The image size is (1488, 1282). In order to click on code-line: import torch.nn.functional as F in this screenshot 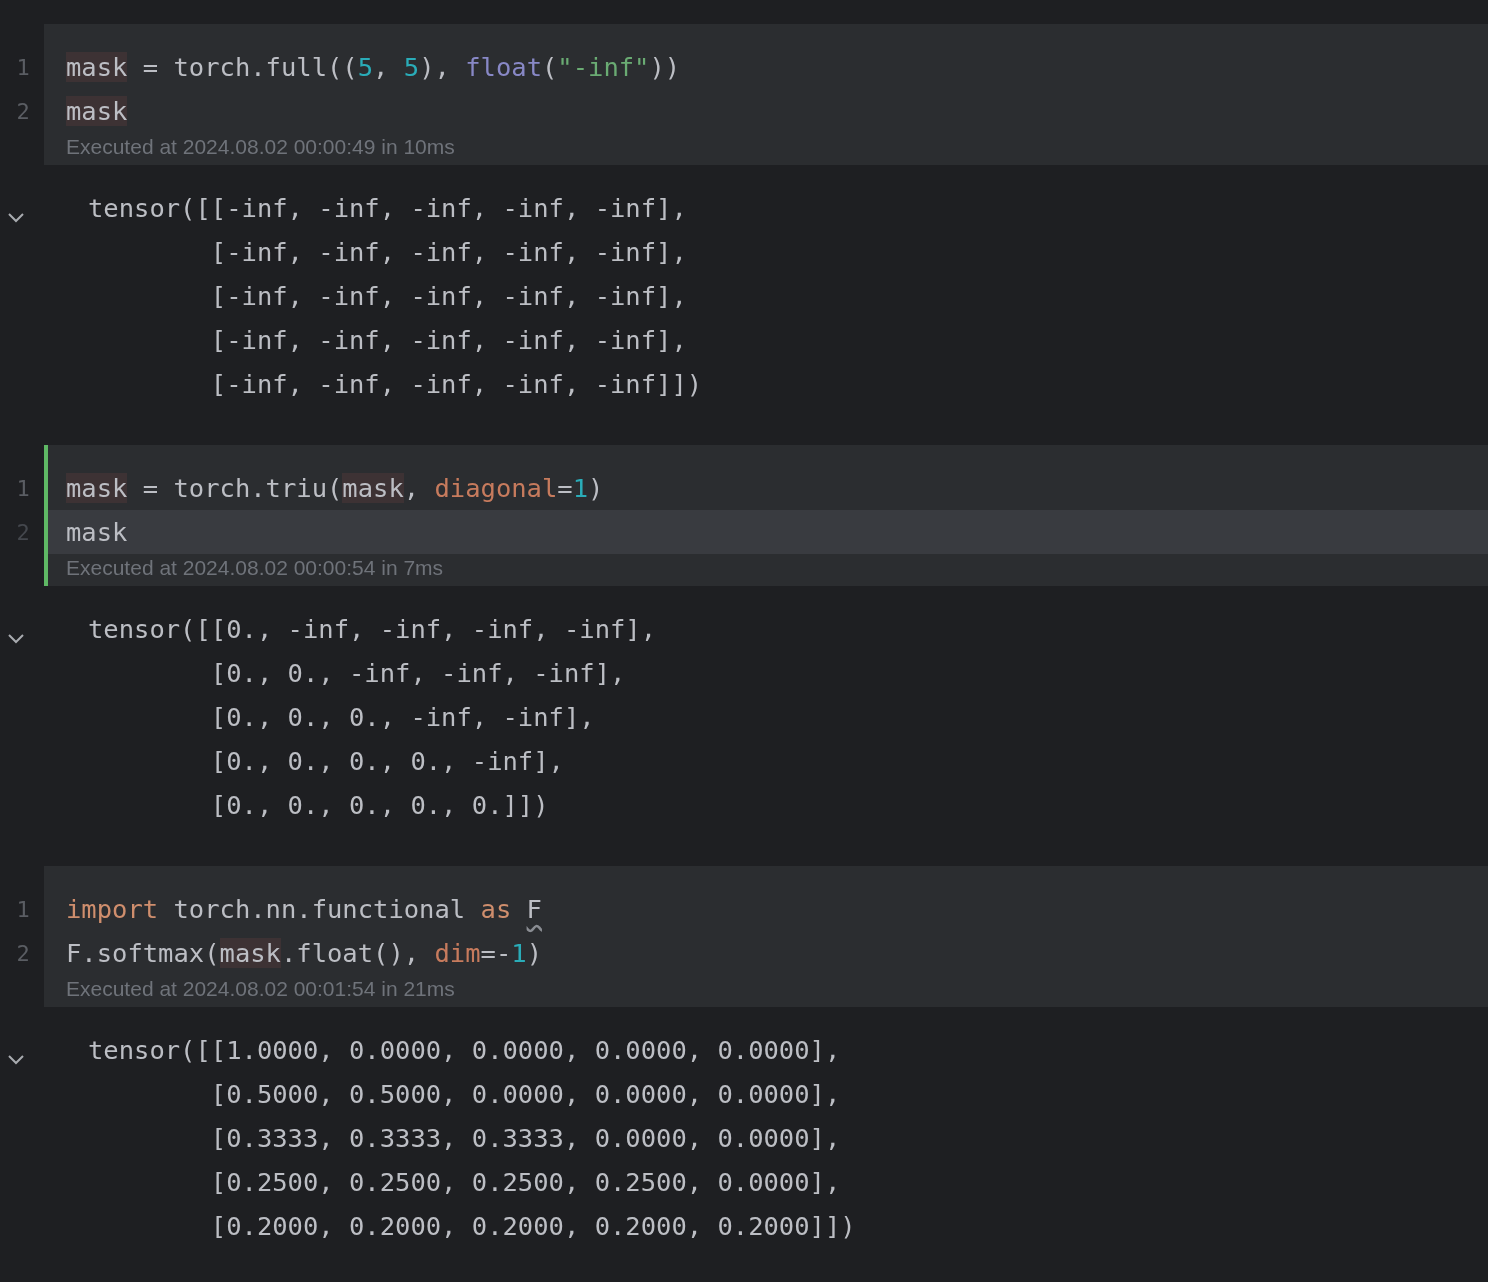, I will do `click(303, 909)`.